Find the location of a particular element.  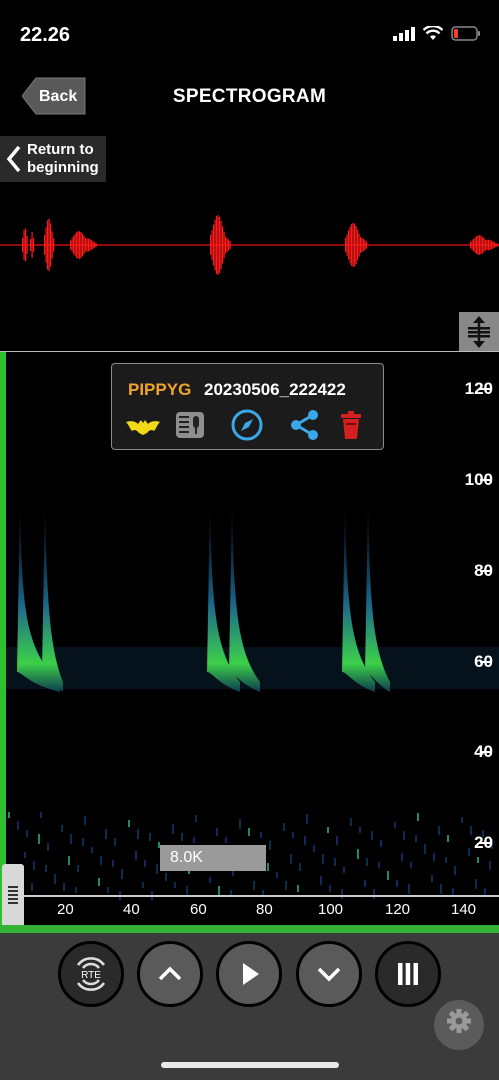

delete-button is located at coordinates (351, 425).